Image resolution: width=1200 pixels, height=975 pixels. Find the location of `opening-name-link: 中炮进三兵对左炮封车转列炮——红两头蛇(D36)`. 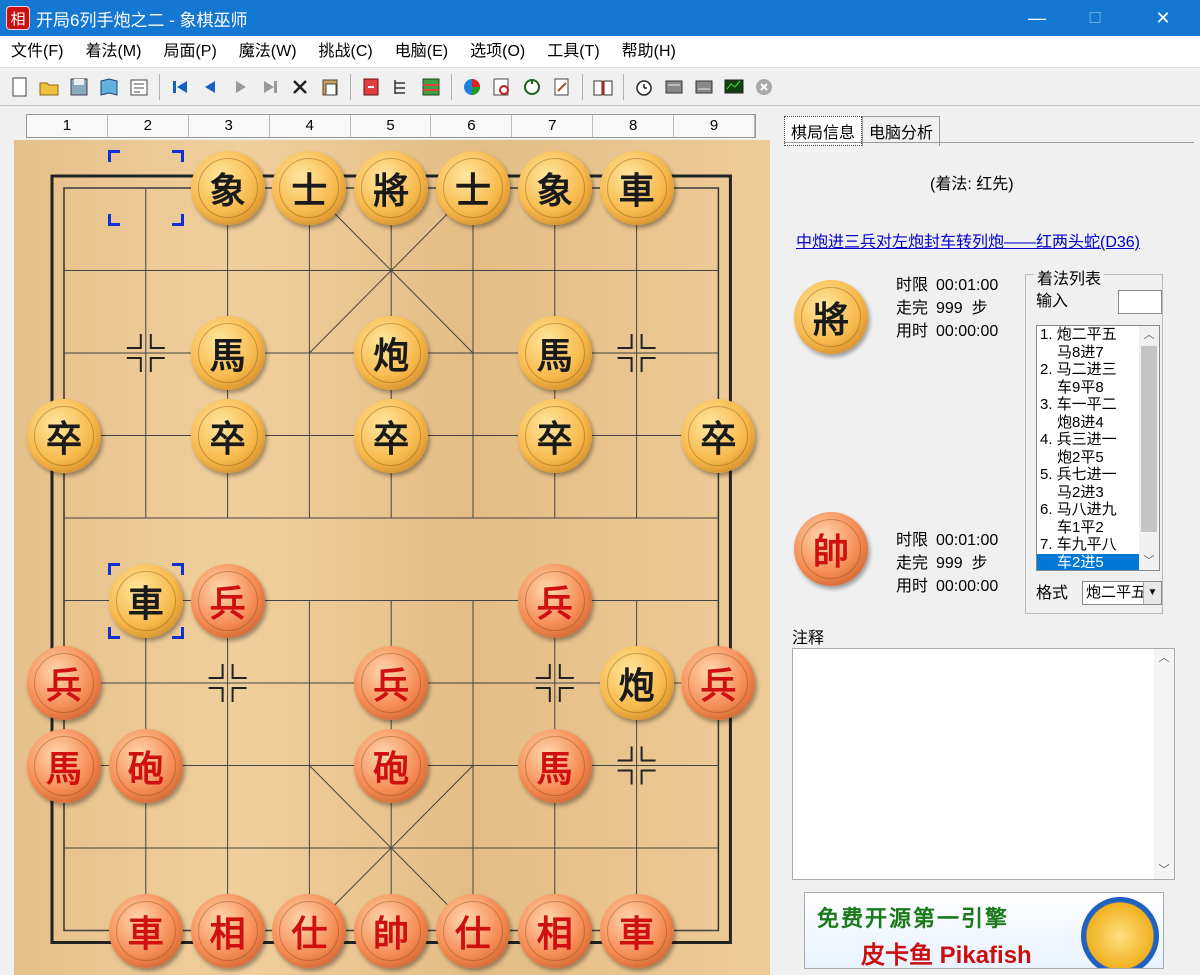

opening-name-link: 中炮进三兵对左炮封车转列炮——红两头蛇(D36) is located at coordinates (968, 240).